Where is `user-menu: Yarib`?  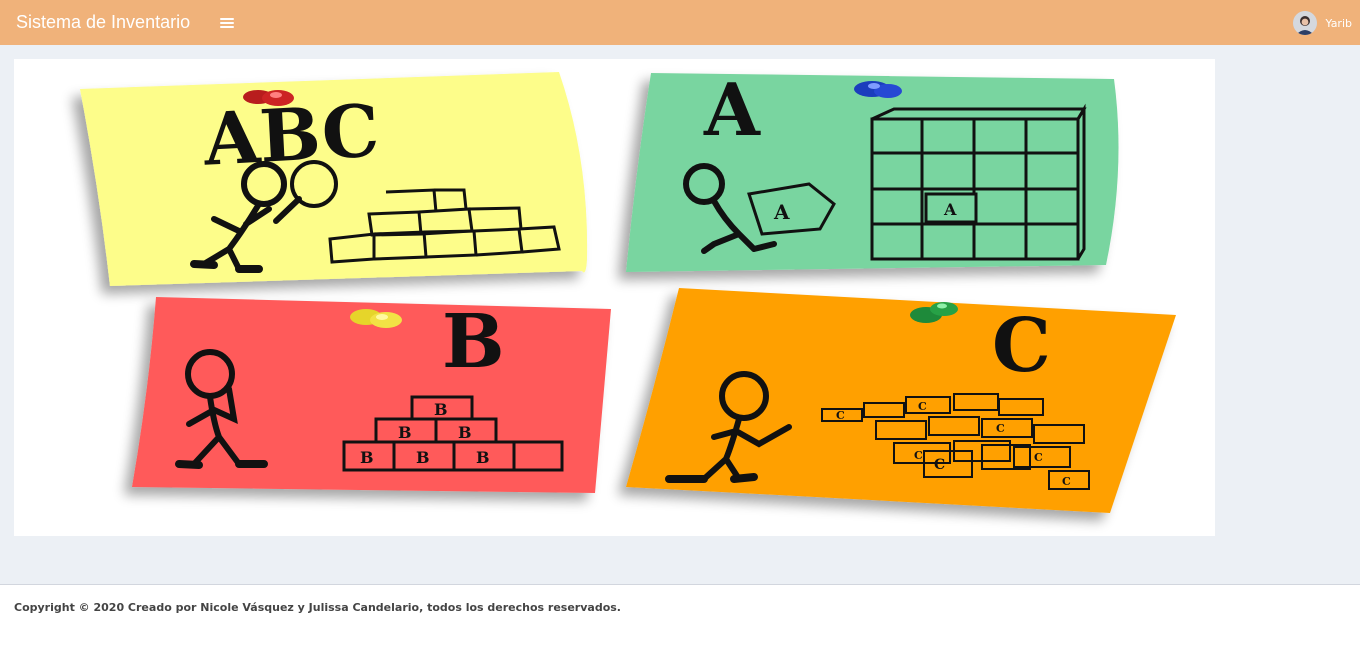 user-menu: Yarib is located at coordinates (1322, 23).